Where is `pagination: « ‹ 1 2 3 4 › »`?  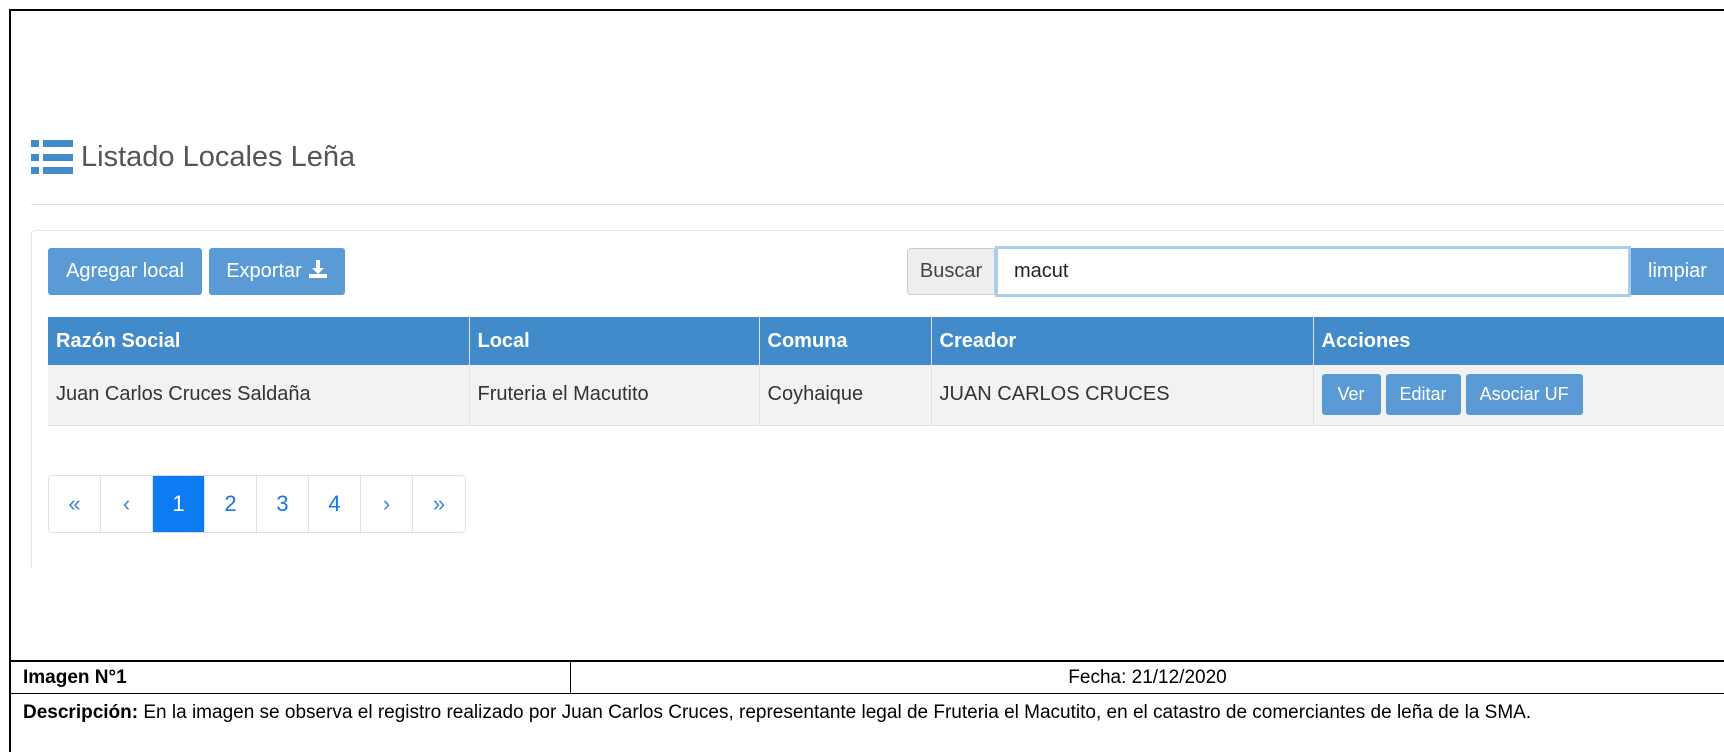 pagination: « ‹ 1 2 3 4 › » is located at coordinates (257, 504).